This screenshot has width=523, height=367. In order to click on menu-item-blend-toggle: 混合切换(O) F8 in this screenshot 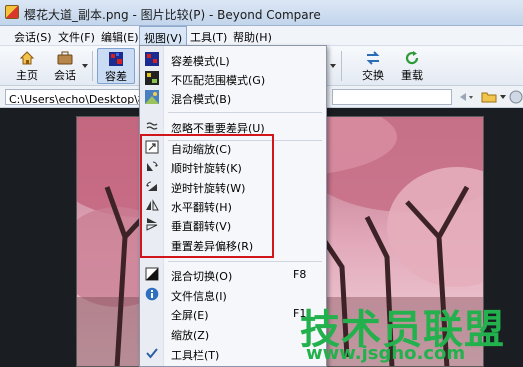, I will do `click(233, 274)`.